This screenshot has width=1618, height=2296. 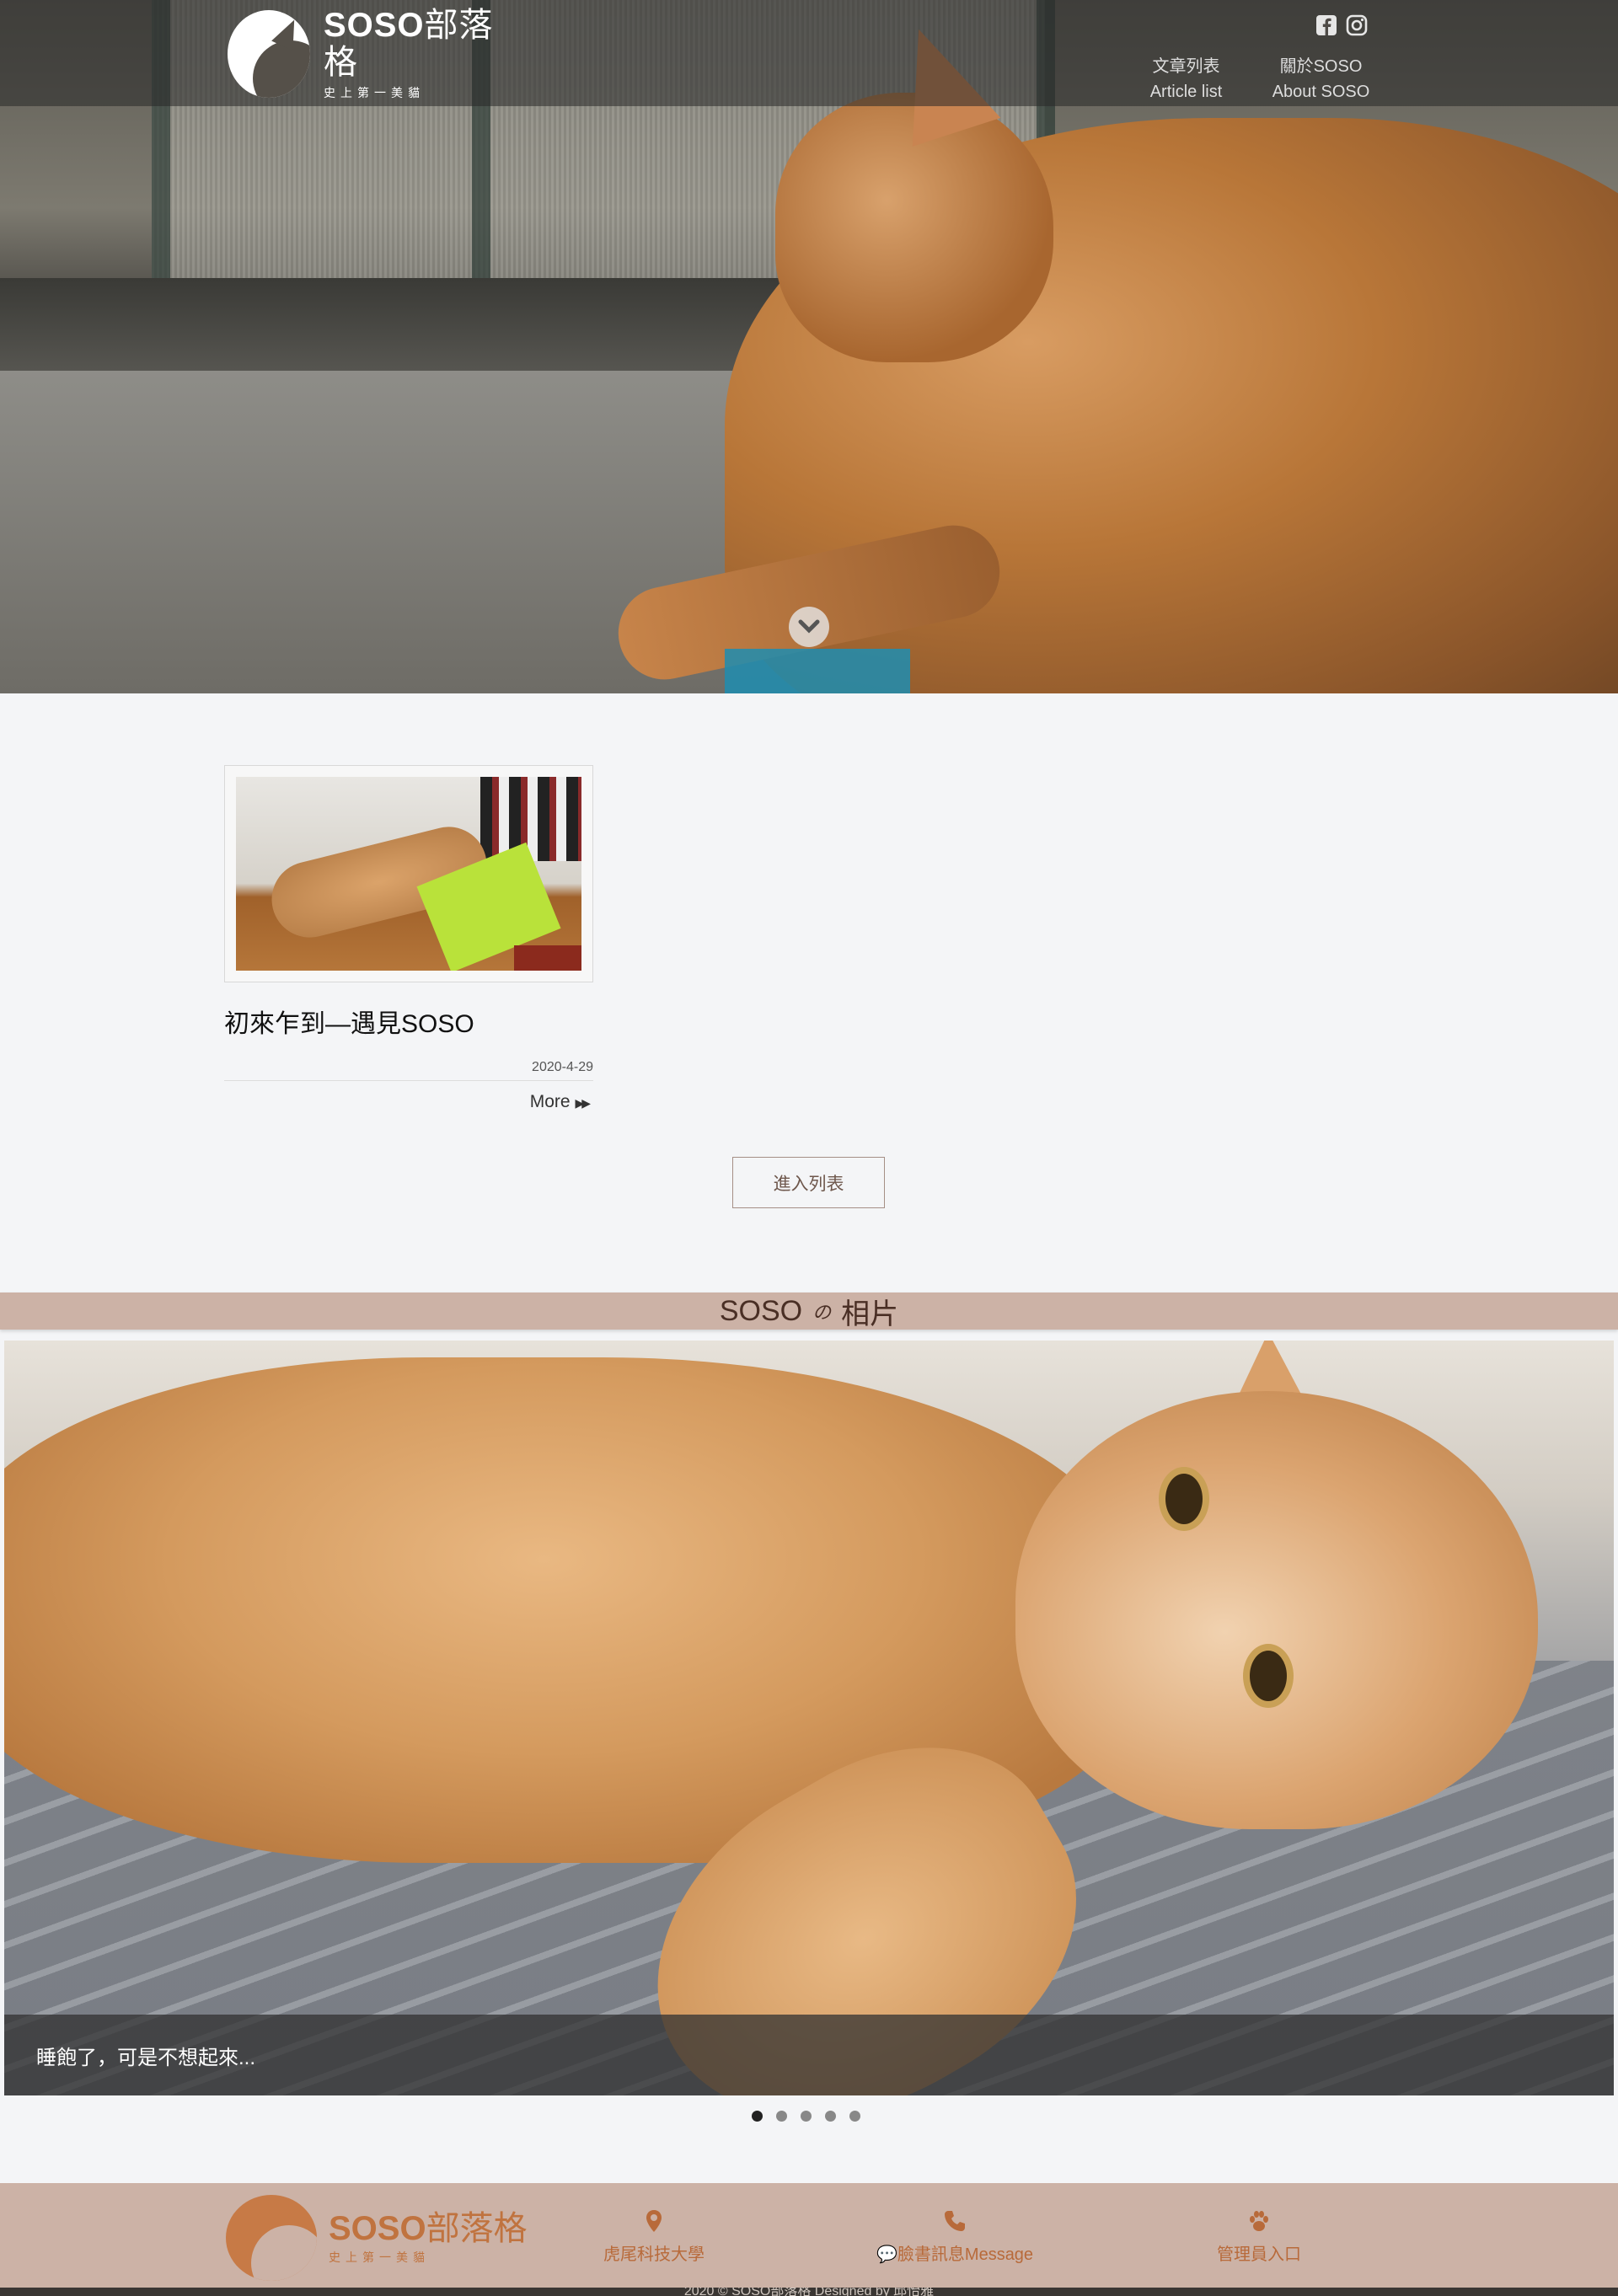 I want to click on nav-article-list: 文章列表 Article list, so click(x=1186, y=79).